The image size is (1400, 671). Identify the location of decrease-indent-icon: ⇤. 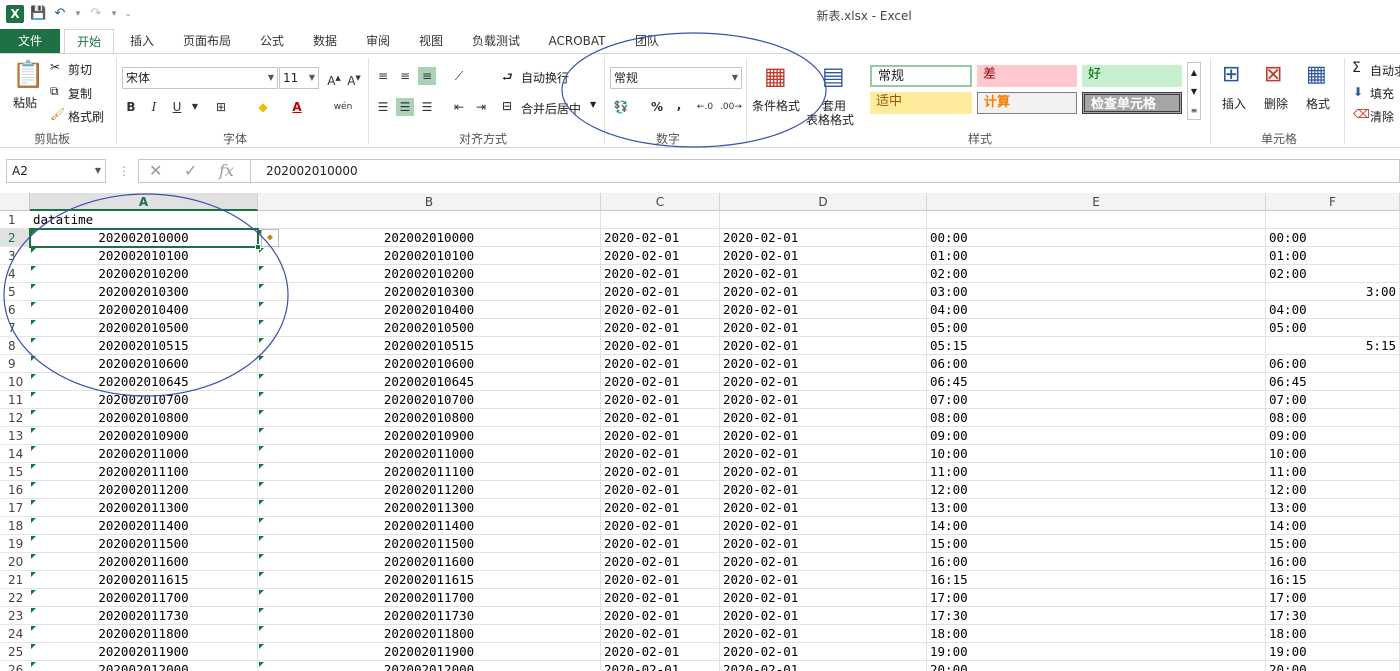
(459, 107).